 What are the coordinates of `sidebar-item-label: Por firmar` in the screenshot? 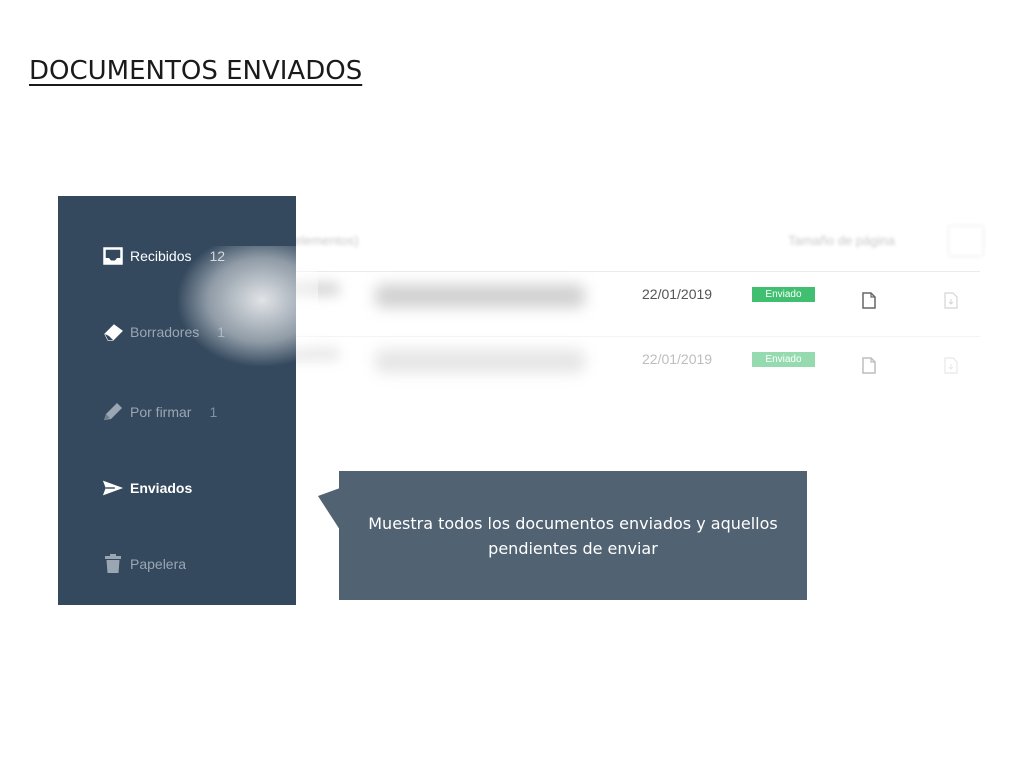 It's located at (161, 412).